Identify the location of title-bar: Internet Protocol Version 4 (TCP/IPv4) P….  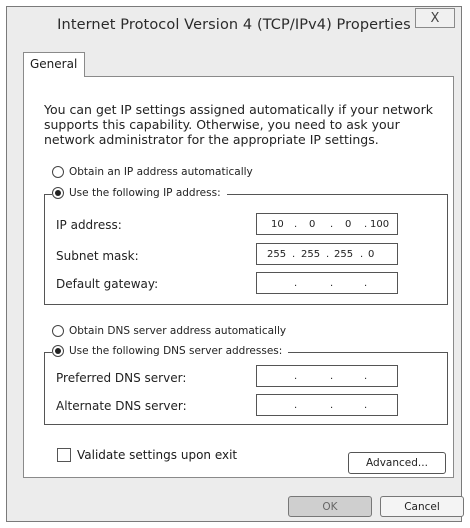
(234, 24).